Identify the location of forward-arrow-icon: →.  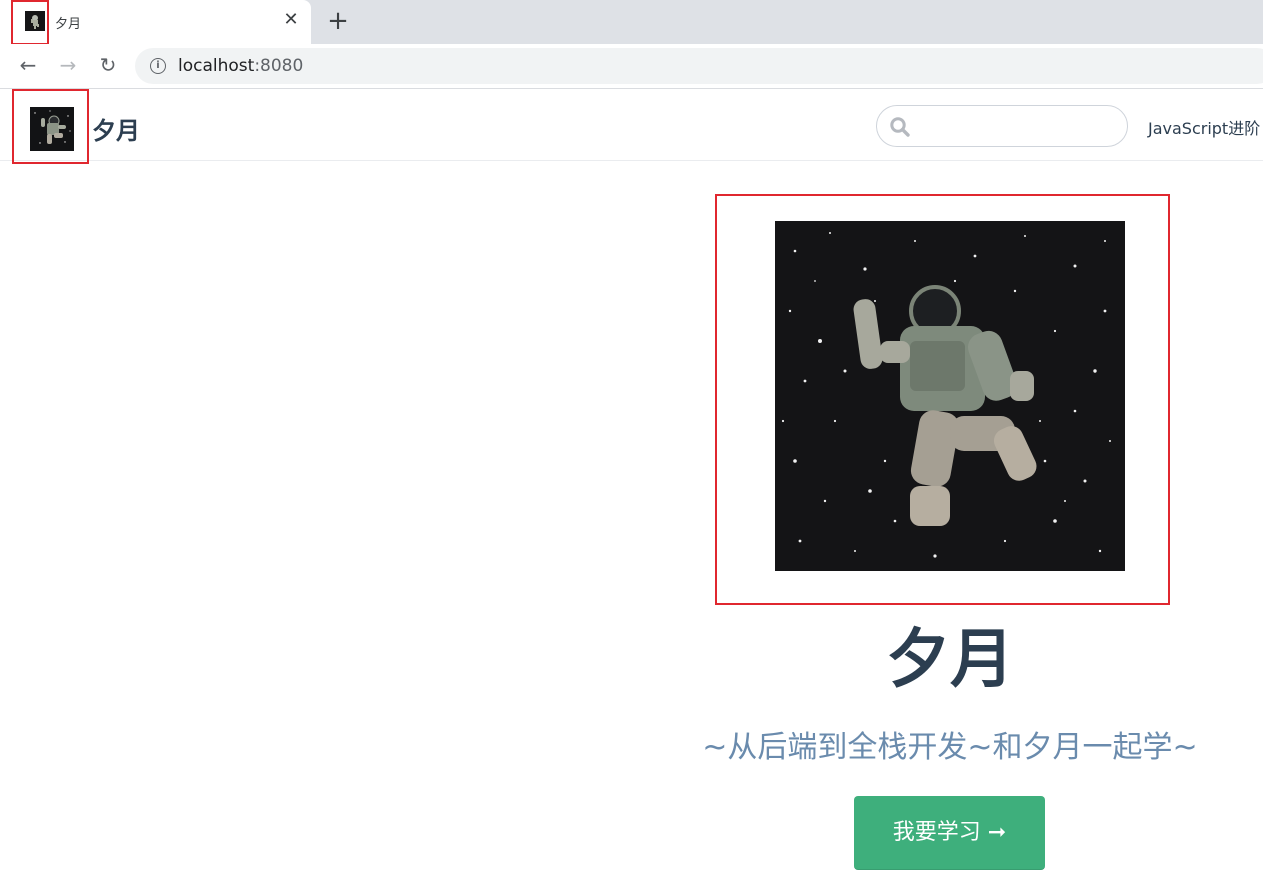
(68, 65).